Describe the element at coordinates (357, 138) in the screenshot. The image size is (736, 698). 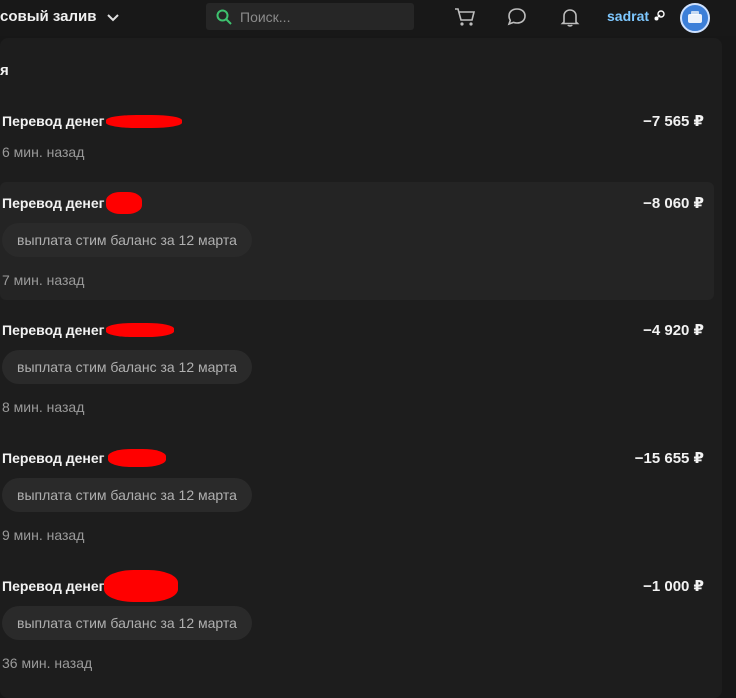
I see `transaction-row: Перевод денег −7 565 ₽ 6 мин. назад` at that location.